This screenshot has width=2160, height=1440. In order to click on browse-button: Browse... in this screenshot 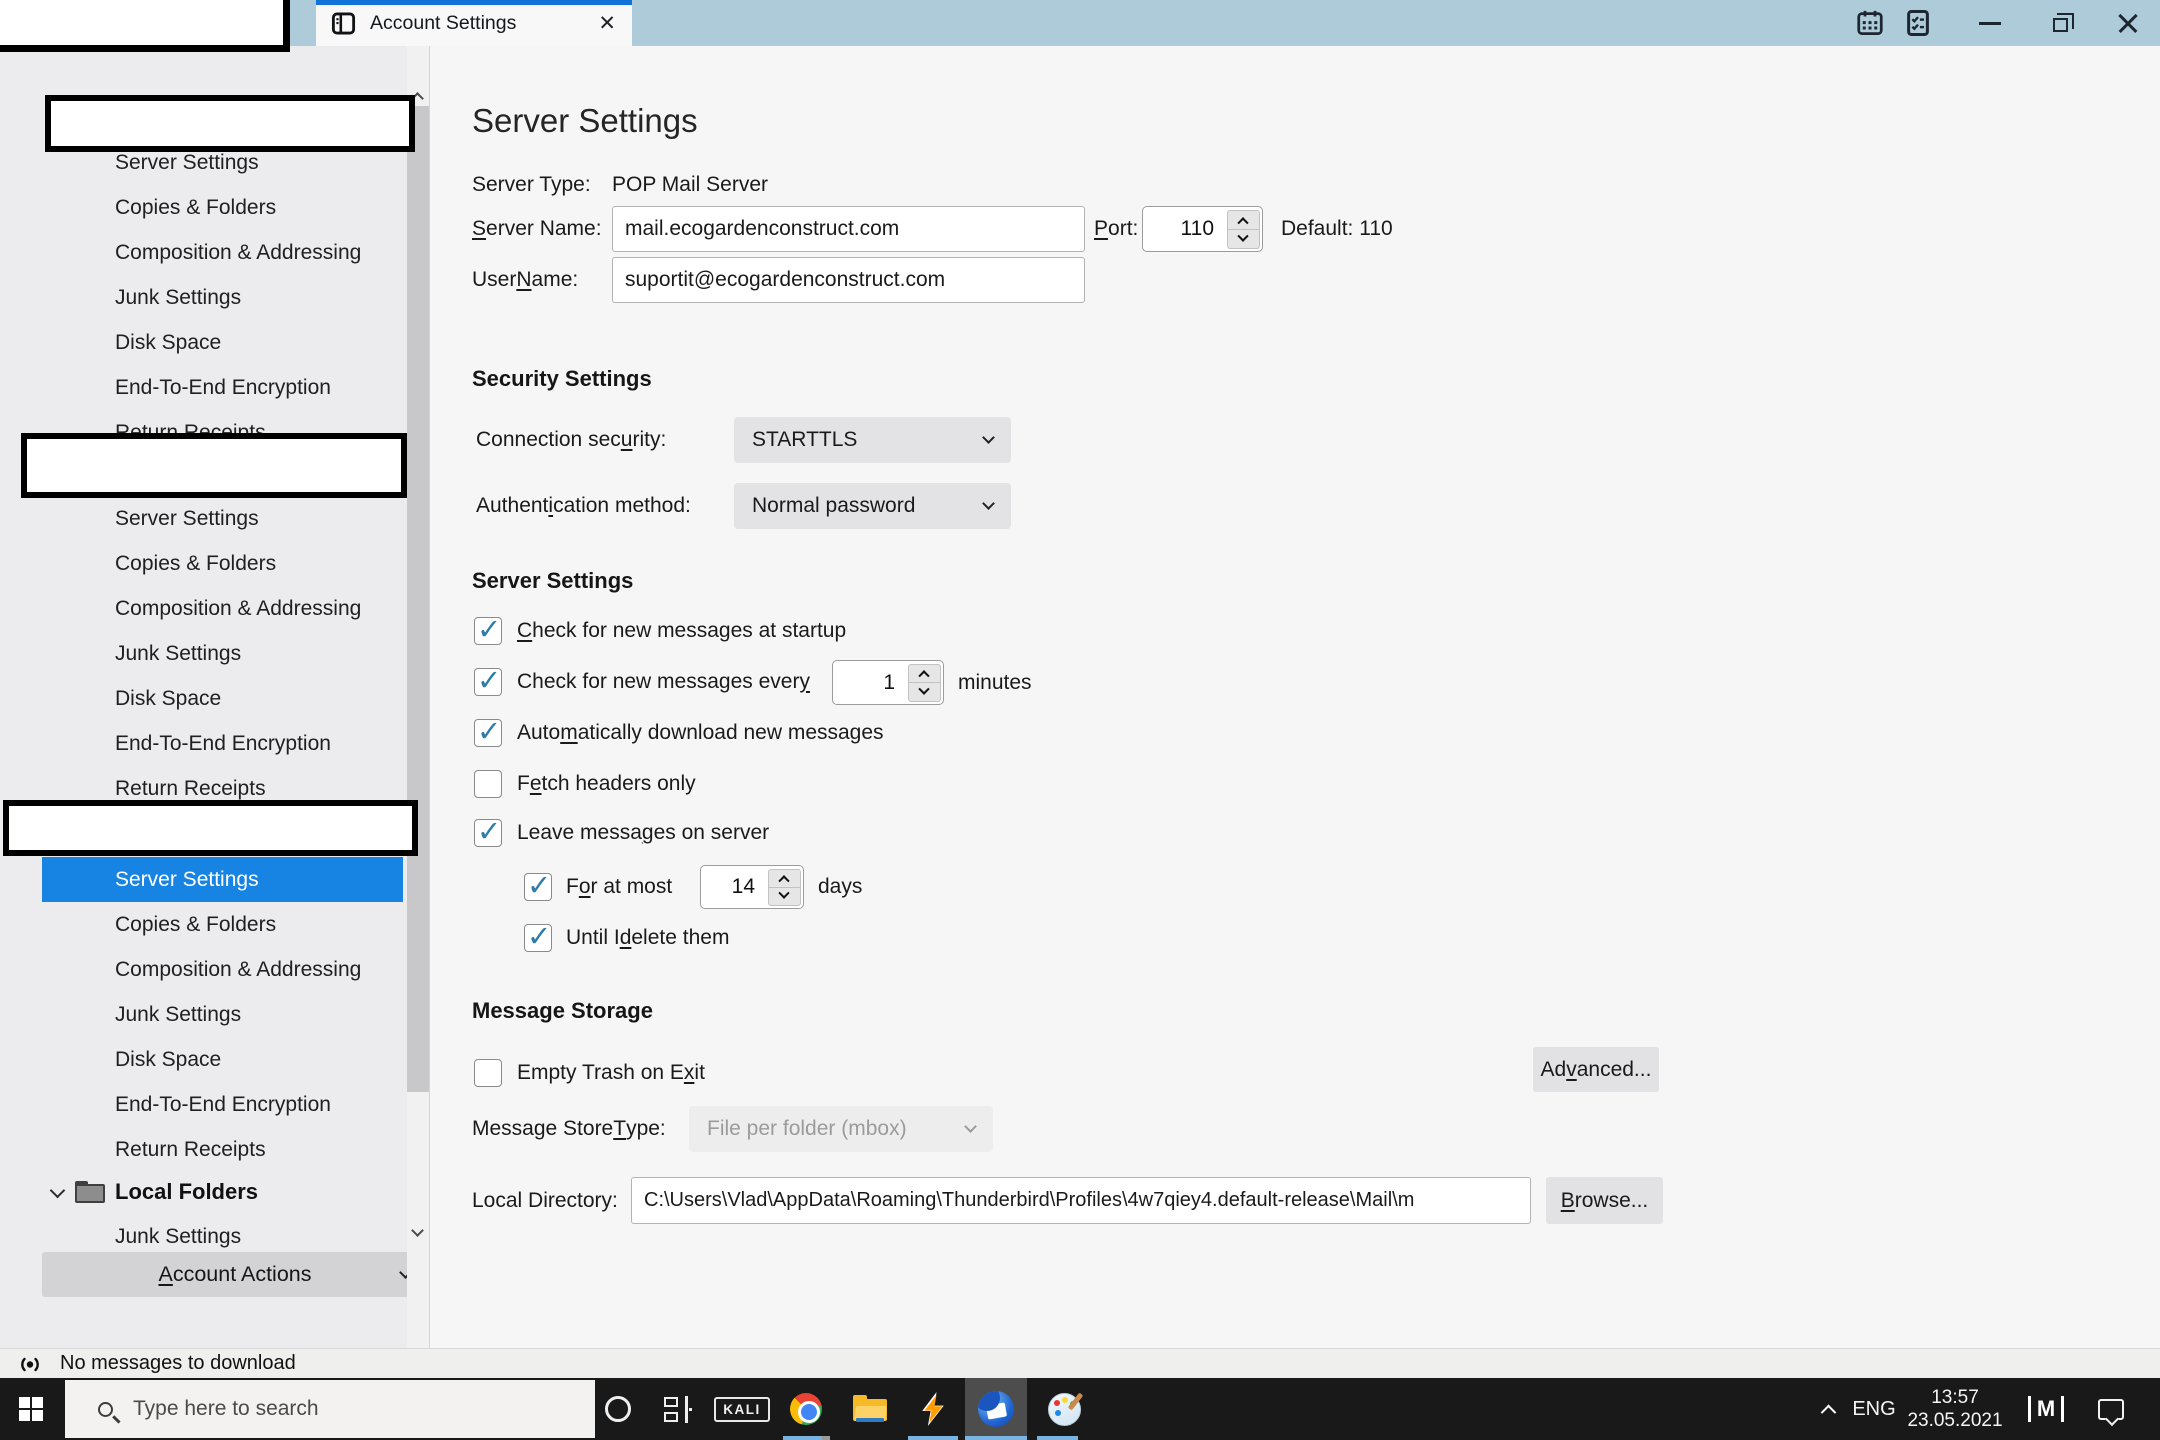, I will do `click(1604, 1200)`.